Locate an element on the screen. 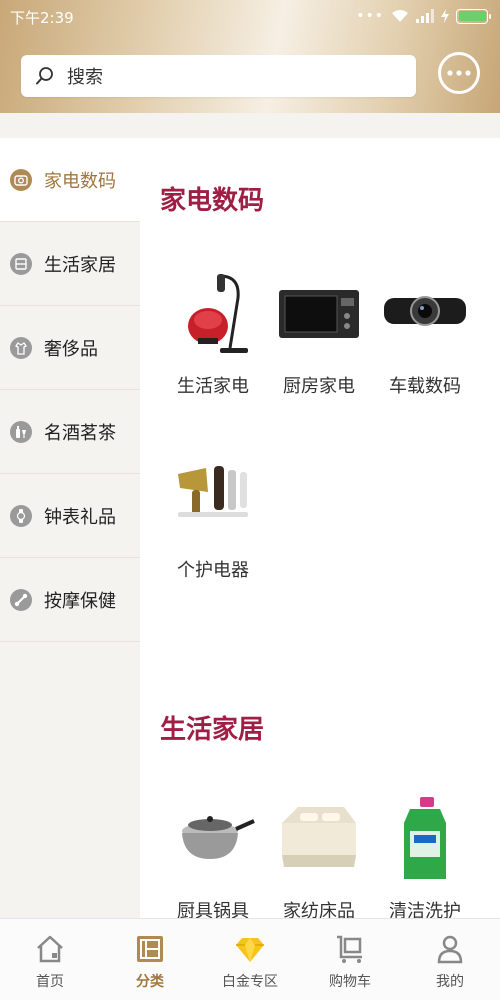 The image size is (500, 1000). category-item-label: 生活家电 is located at coordinates (213, 386).